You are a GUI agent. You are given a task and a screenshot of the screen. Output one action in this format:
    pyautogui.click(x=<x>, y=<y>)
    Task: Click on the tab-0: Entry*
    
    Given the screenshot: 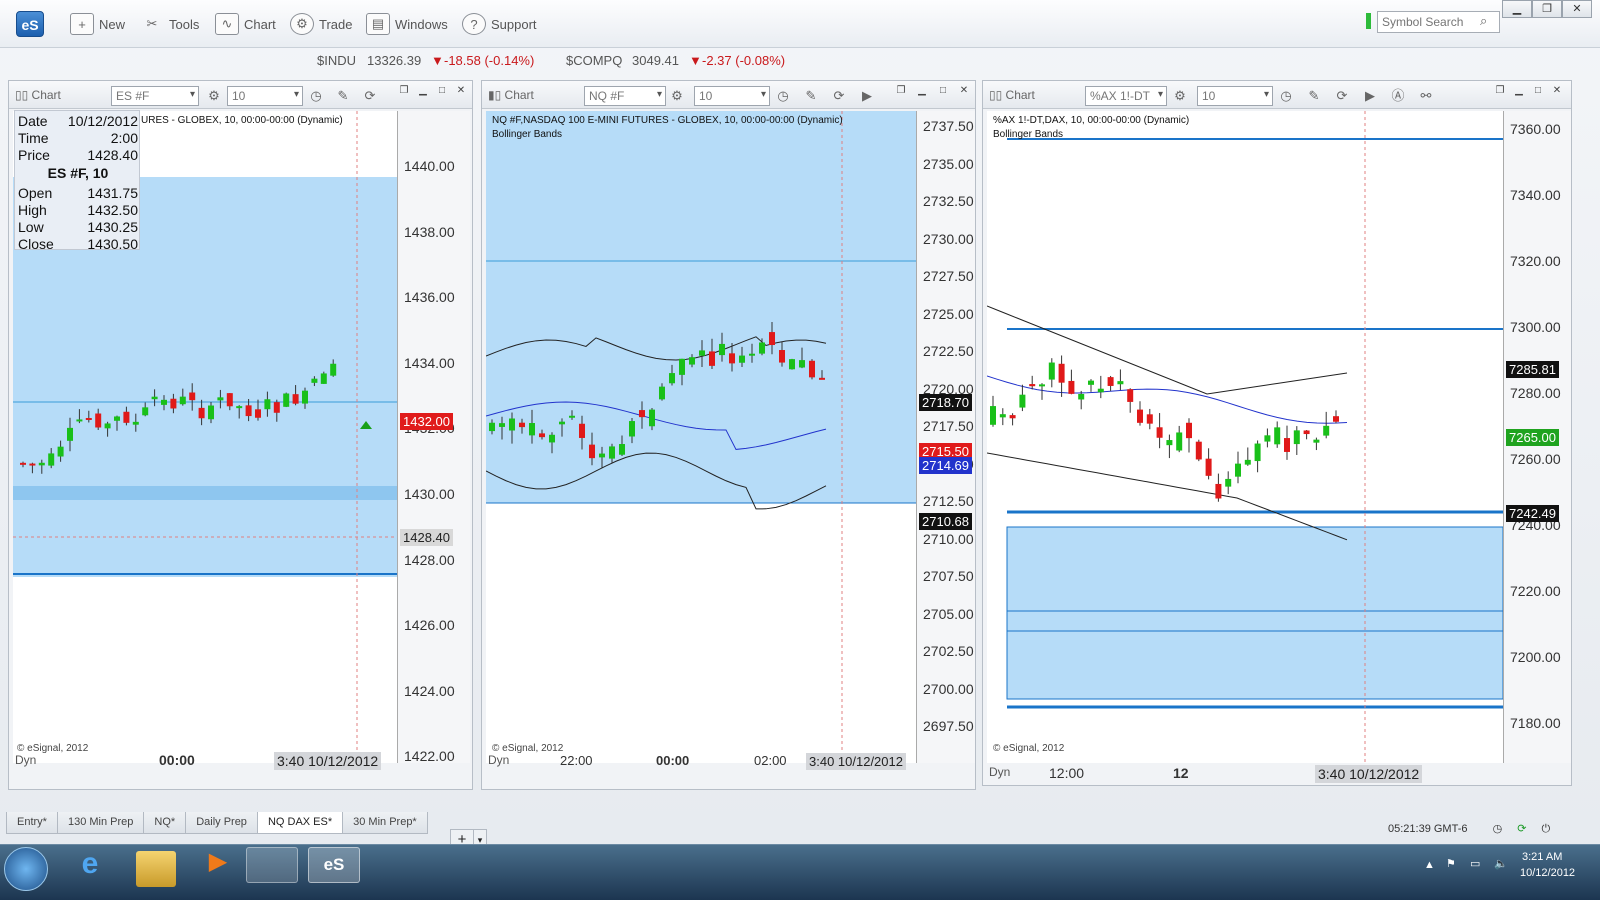 What is the action you would take?
    pyautogui.click(x=32, y=823)
    